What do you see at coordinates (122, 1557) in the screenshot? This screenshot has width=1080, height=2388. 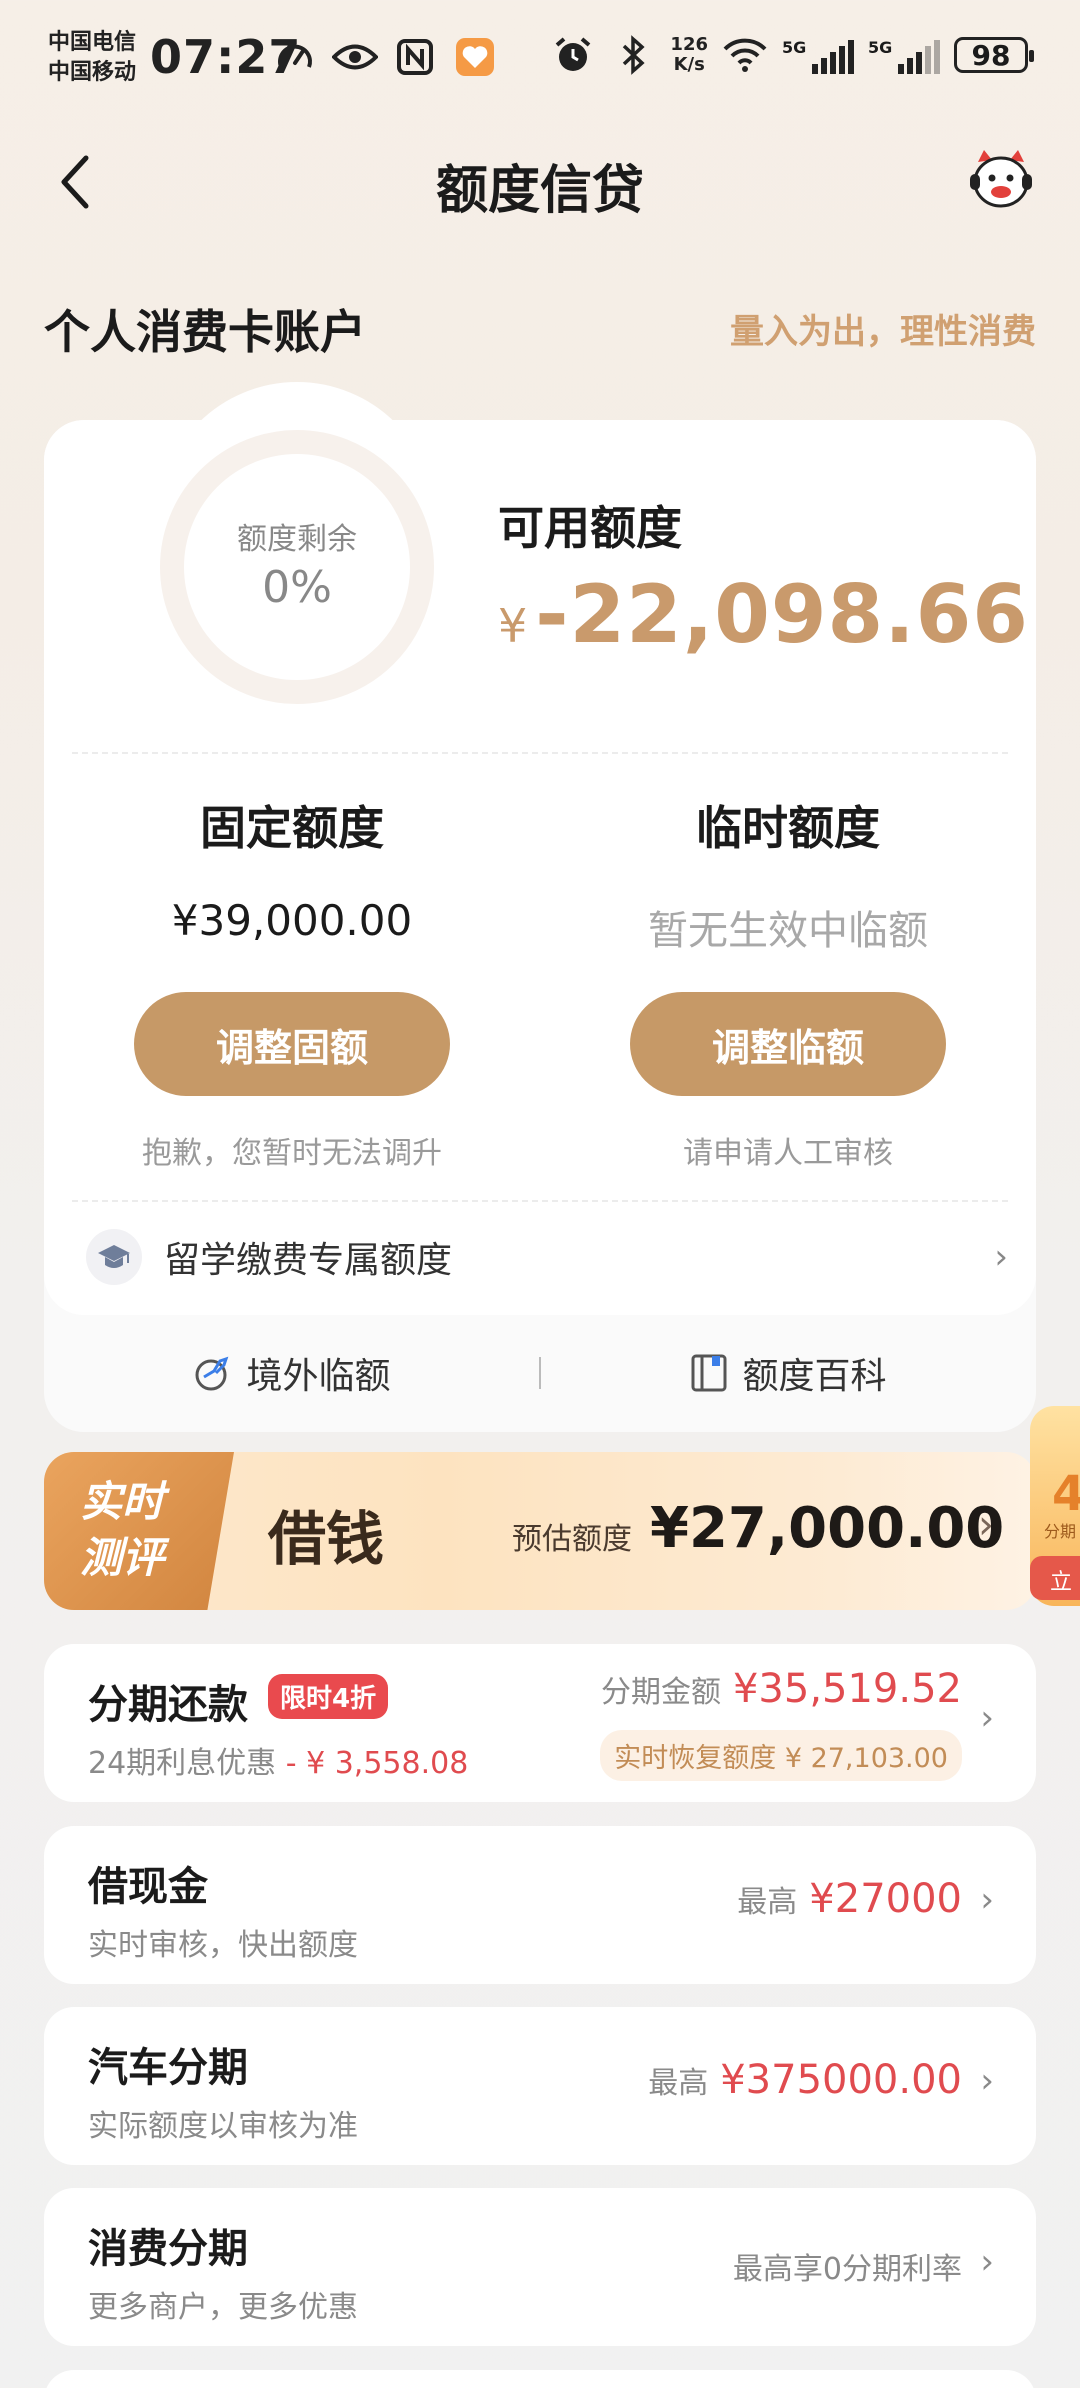 I see `tag-line-2: 测评` at bounding box center [122, 1557].